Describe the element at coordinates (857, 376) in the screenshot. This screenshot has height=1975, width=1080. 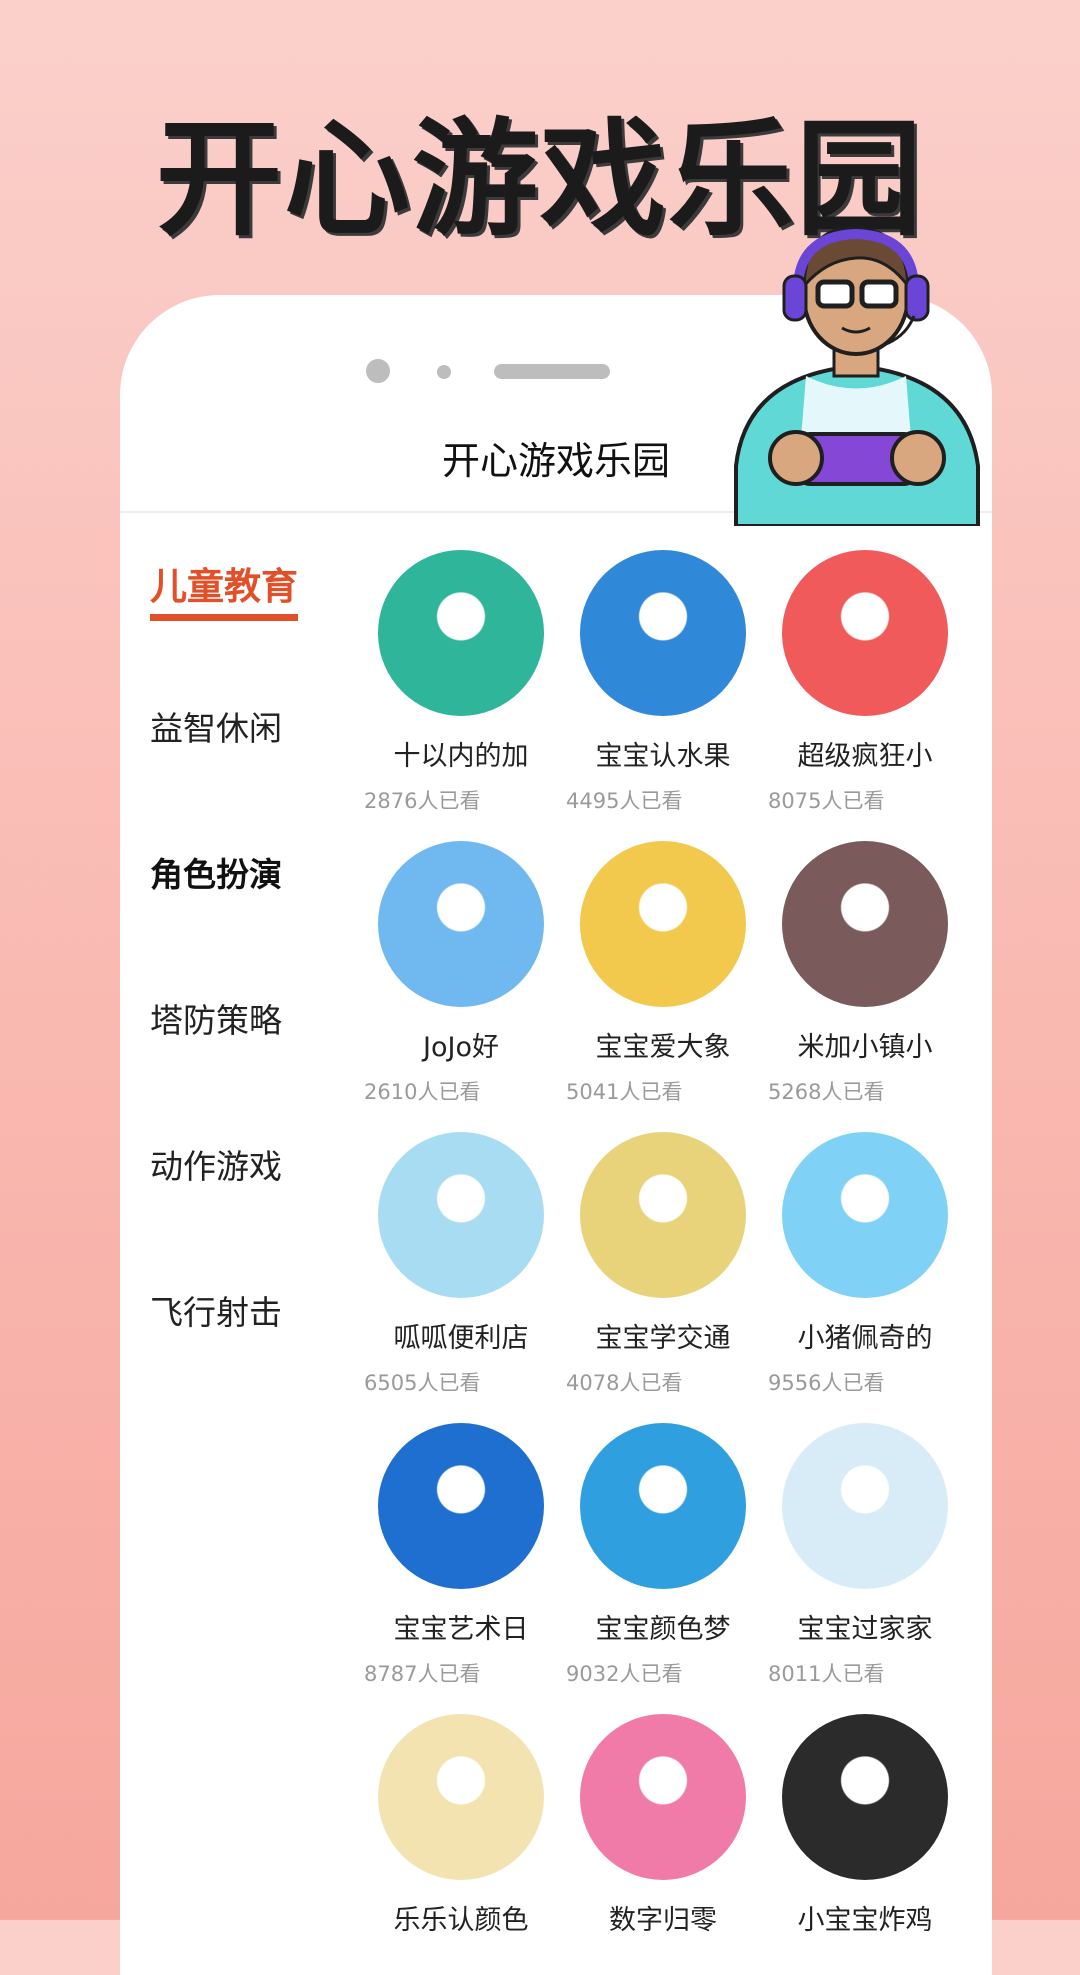
I see `gamer-mascot-illustration` at that location.